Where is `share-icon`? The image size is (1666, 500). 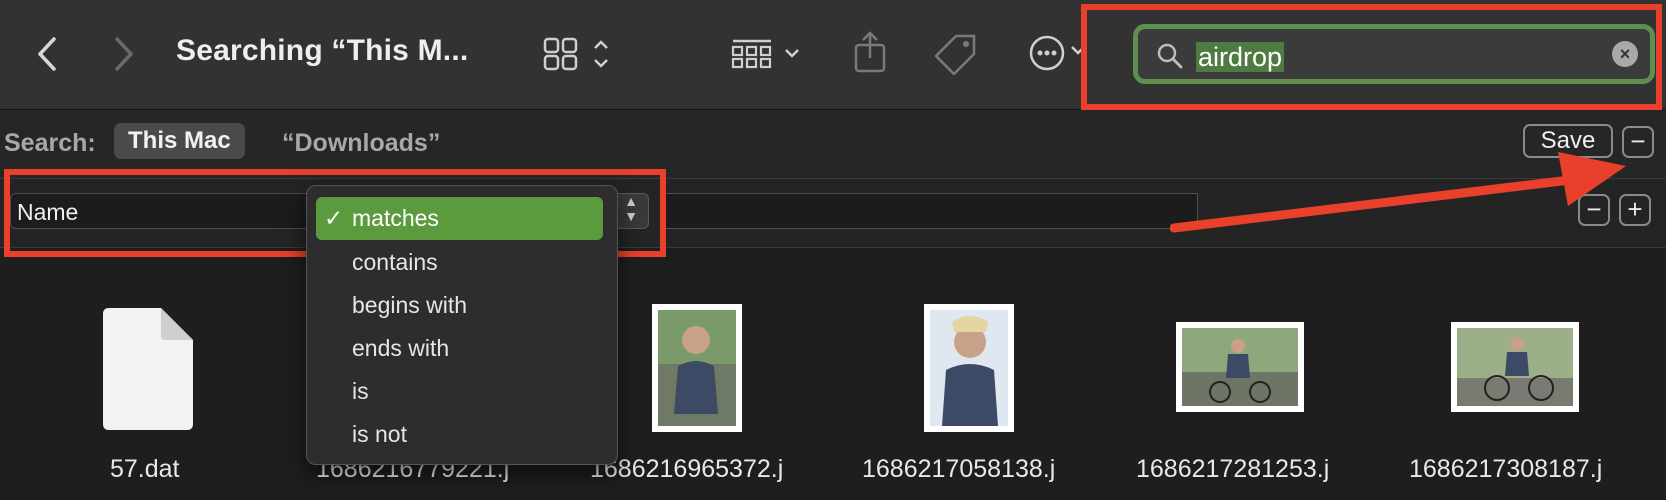 share-icon is located at coordinates (870, 52).